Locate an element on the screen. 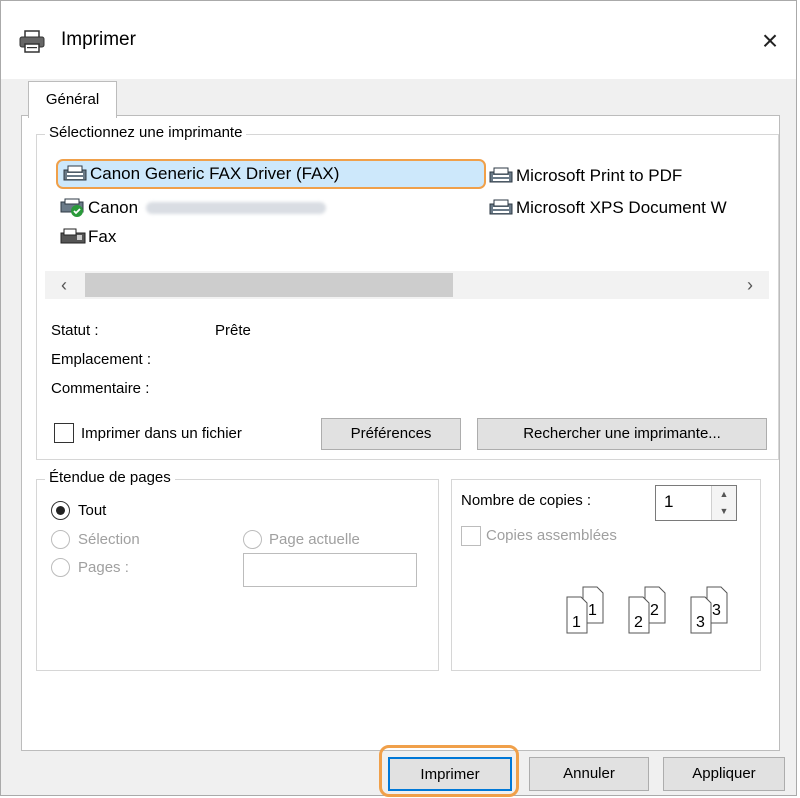 This screenshot has width=800, height=798. printer-select-legend: Sélectionnez une imprimante is located at coordinates (146, 132).